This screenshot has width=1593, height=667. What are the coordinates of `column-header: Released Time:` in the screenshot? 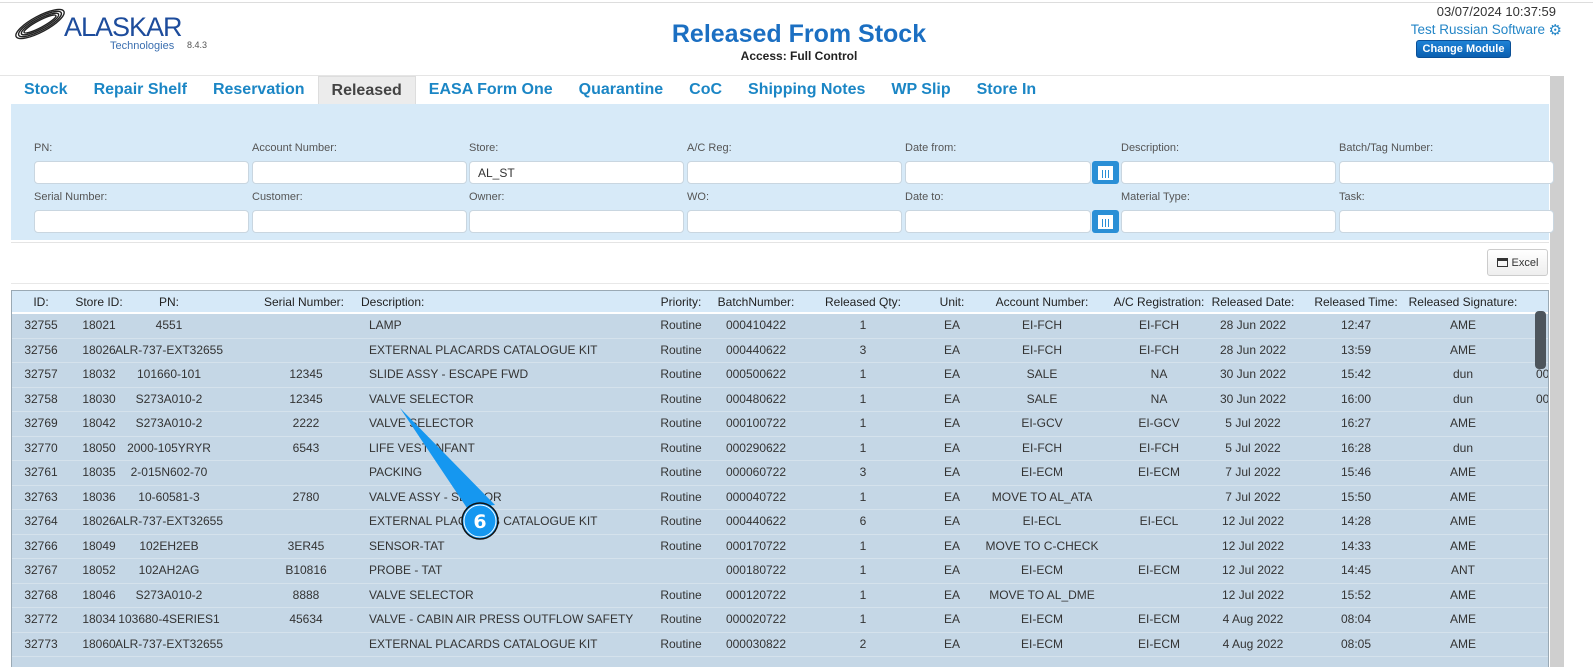 It's located at (1355, 302).